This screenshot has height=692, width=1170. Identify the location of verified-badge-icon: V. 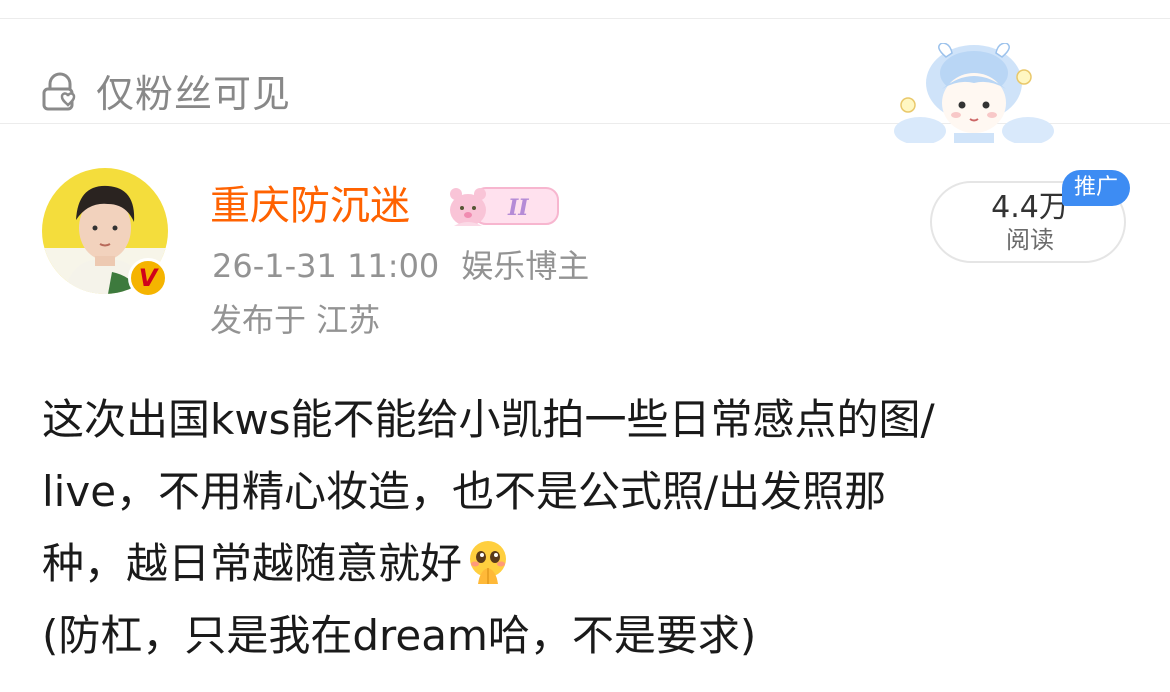
(148, 278).